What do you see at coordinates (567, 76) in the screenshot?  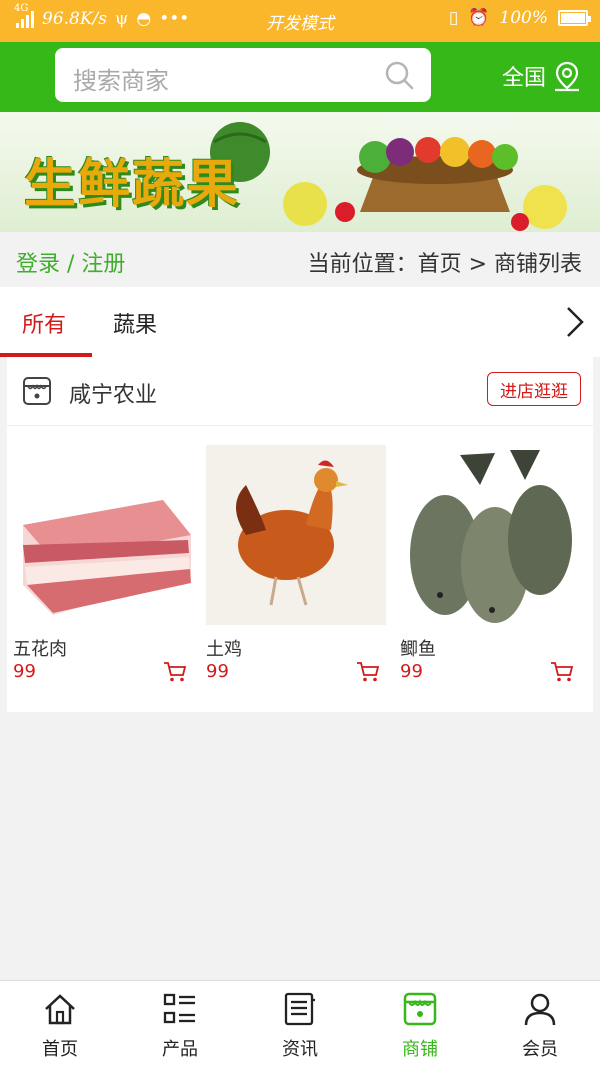 I see `location-pin-icon` at bounding box center [567, 76].